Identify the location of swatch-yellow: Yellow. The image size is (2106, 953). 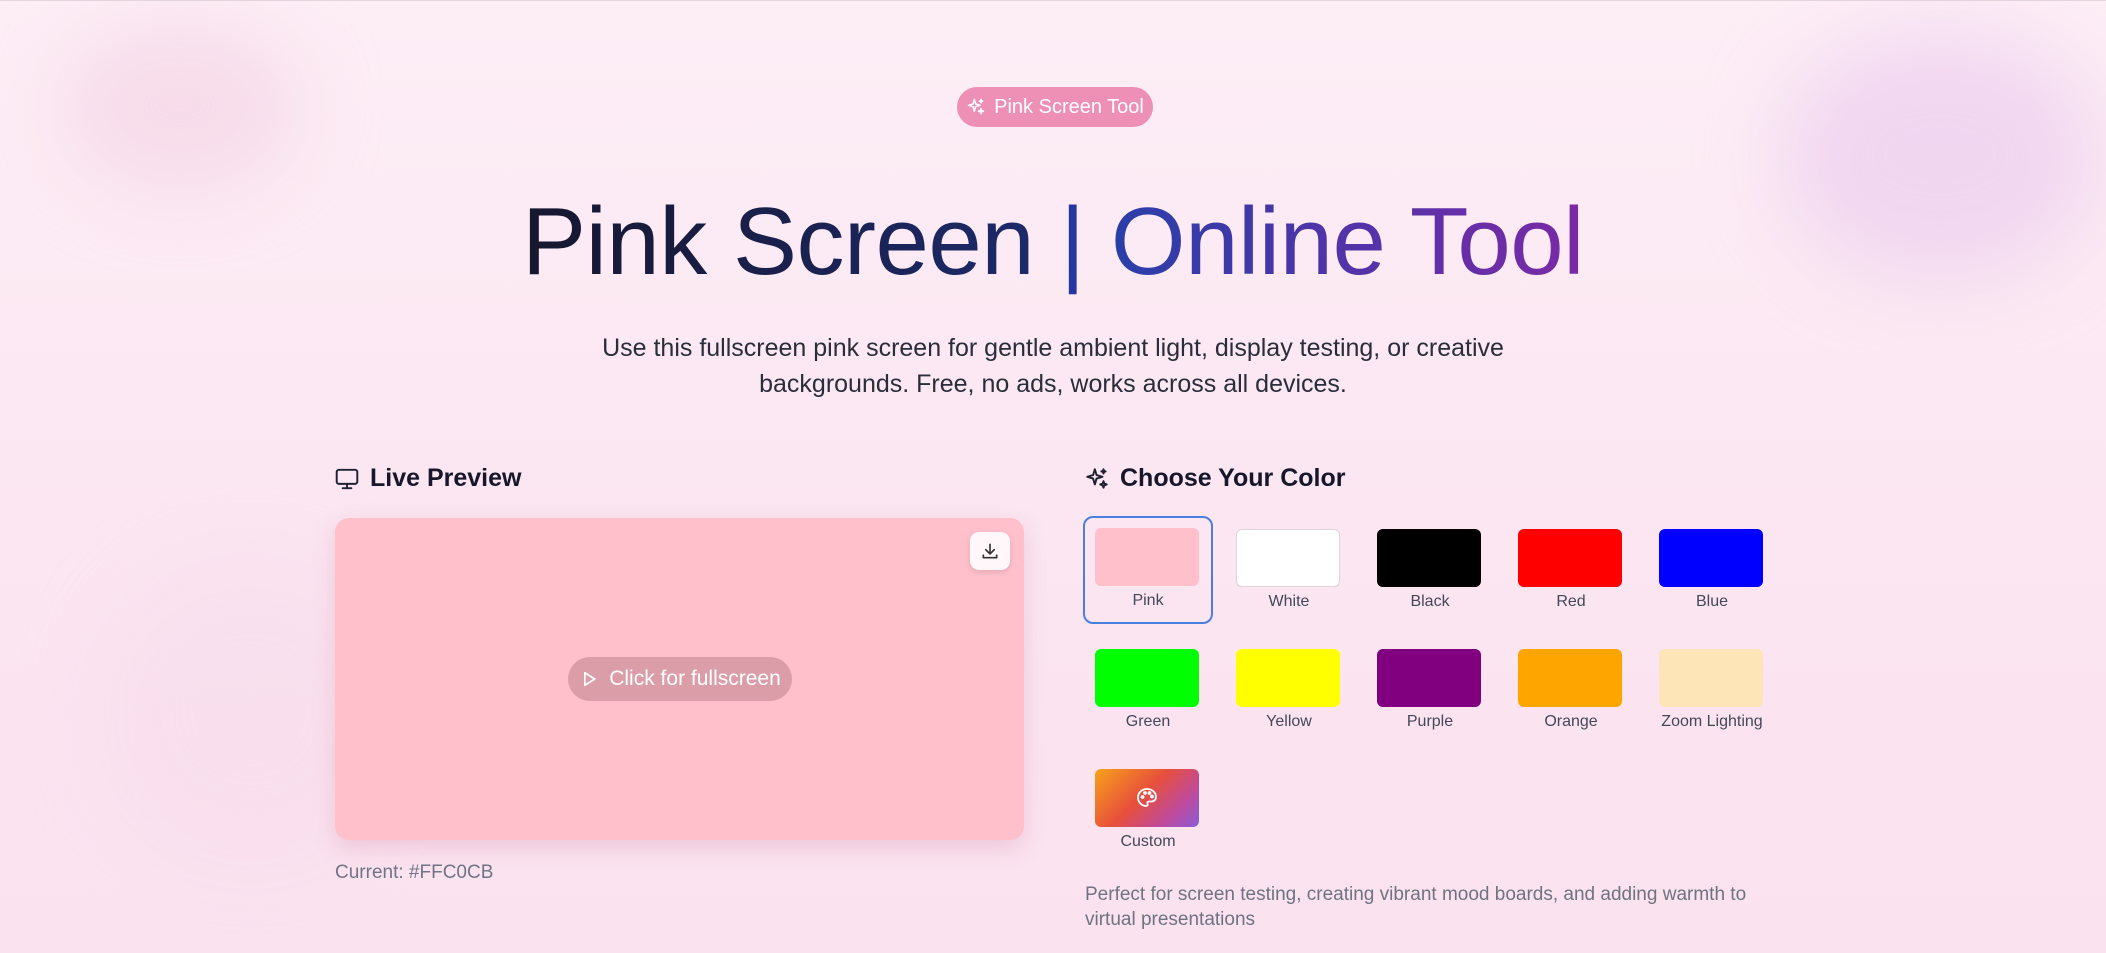
(1289, 691).